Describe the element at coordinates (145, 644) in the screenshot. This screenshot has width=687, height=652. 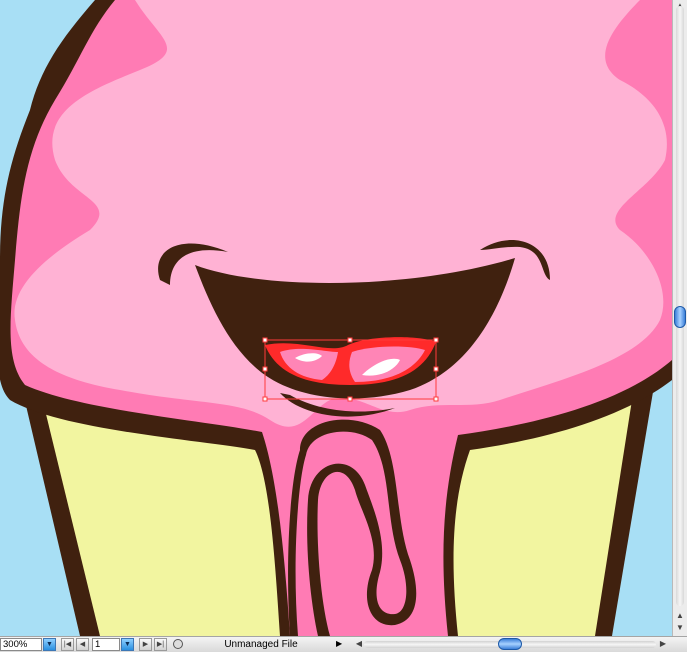
I see `next-page-icon: ▶` at that location.